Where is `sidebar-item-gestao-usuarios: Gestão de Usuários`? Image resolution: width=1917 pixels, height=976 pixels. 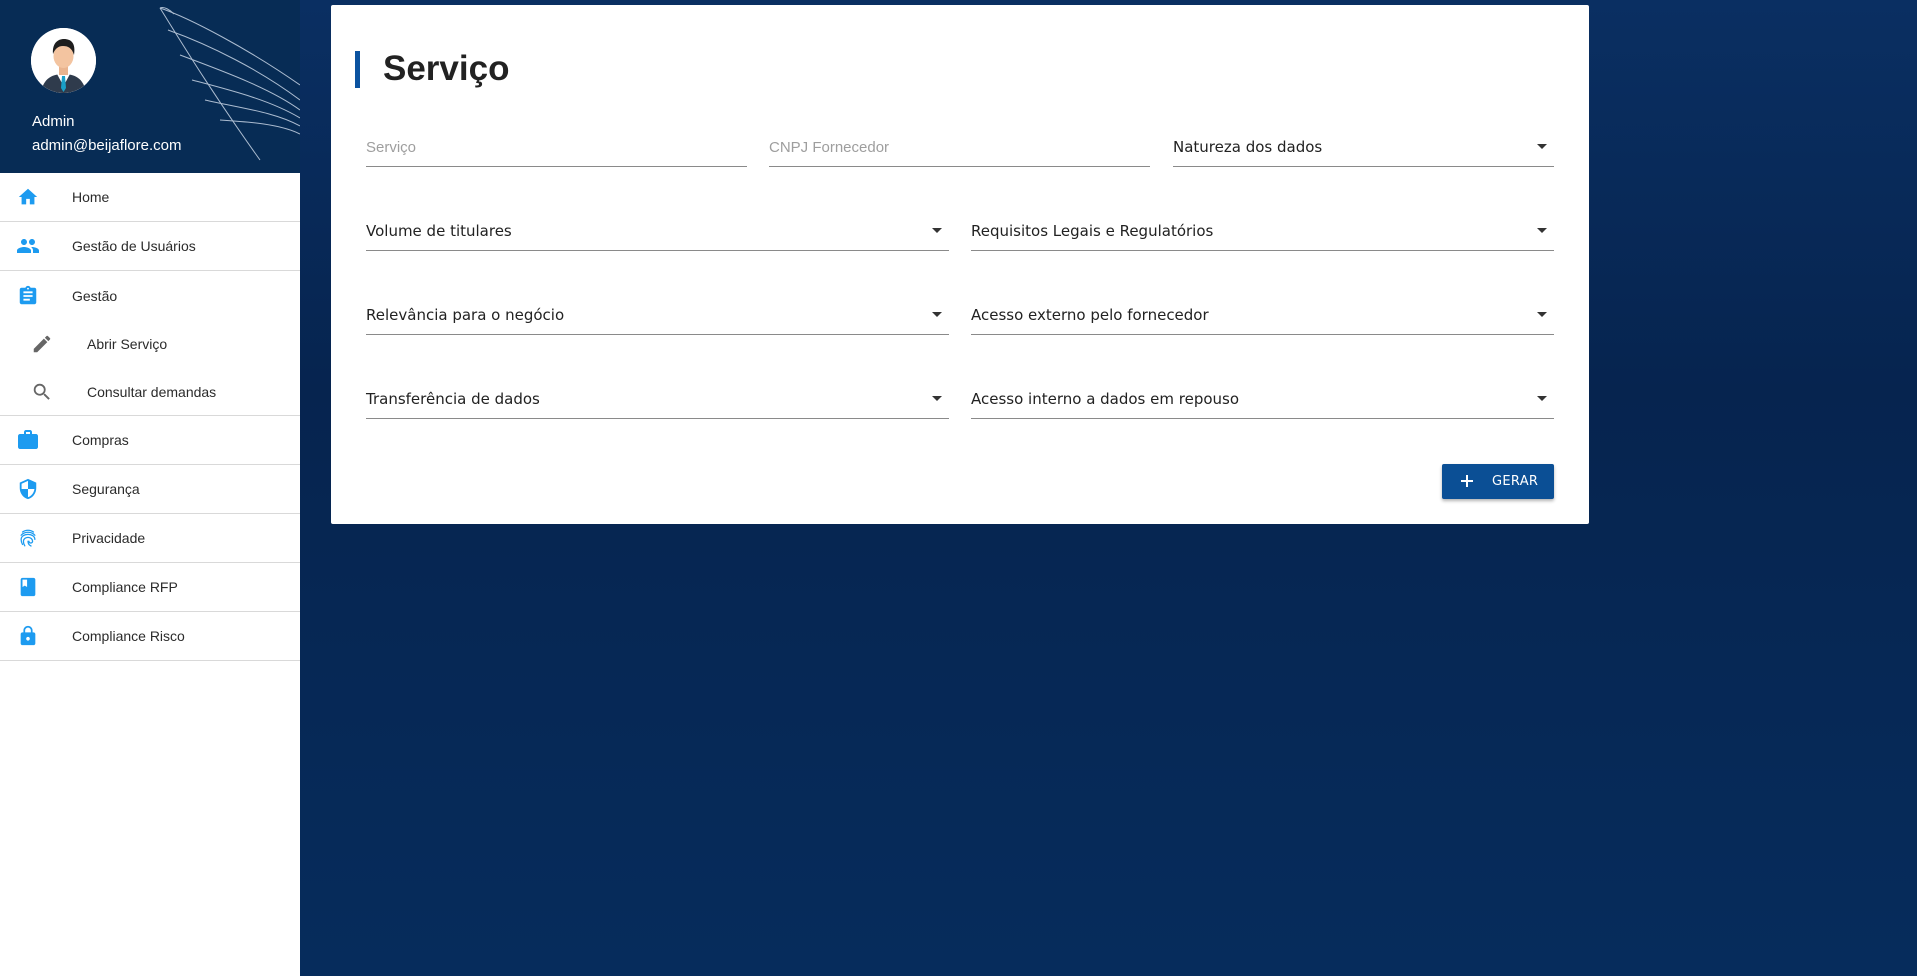
sidebar-item-gestao-usuarios: Gestão de Usuários is located at coordinates (150, 246).